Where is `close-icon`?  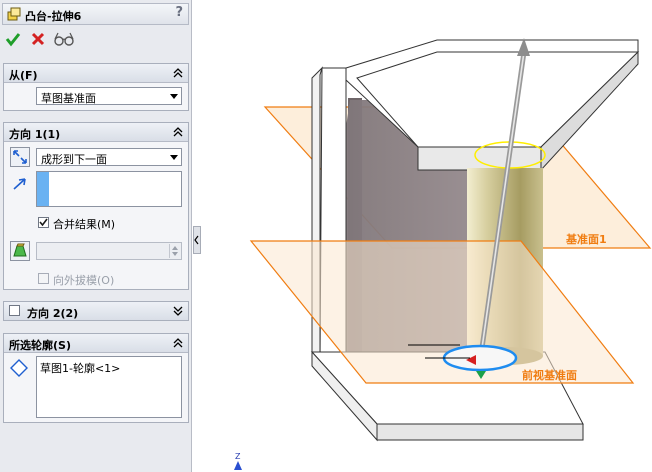
close-icon is located at coordinates (38, 39).